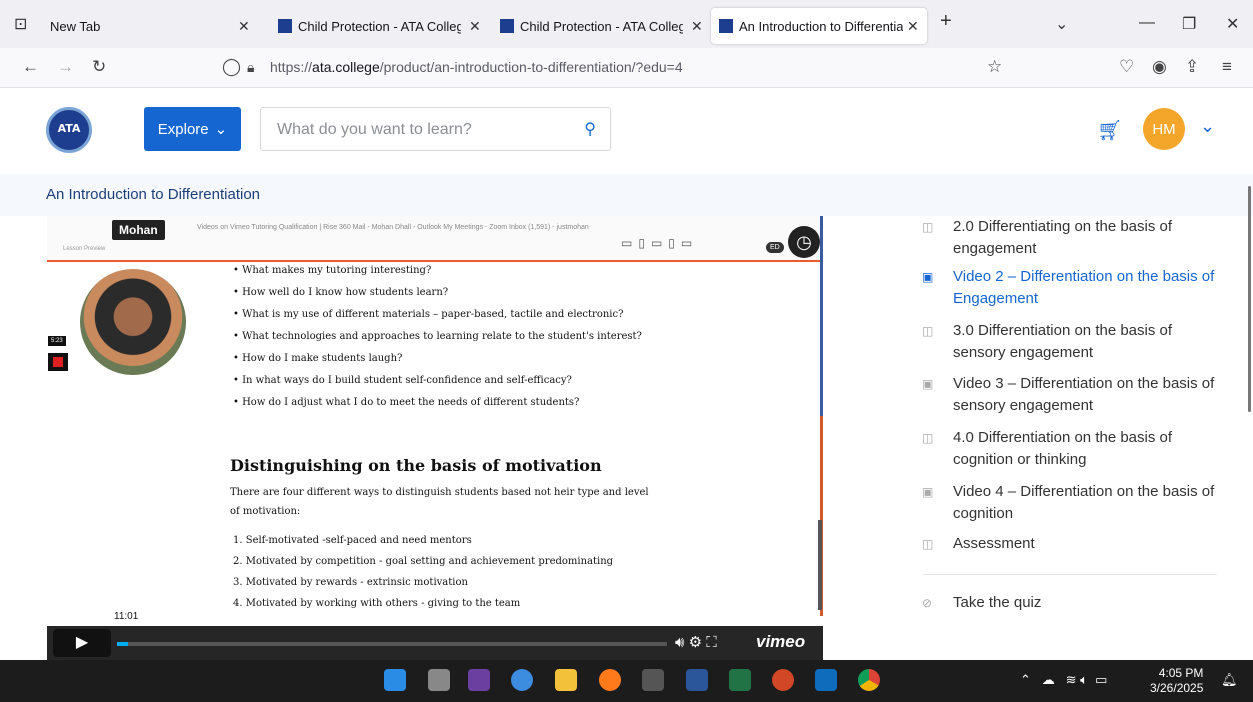 This screenshot has width=1253, height=702. Describe the element at coordinates (697, 680) in the screenshot. I see `word-icon` at that location.